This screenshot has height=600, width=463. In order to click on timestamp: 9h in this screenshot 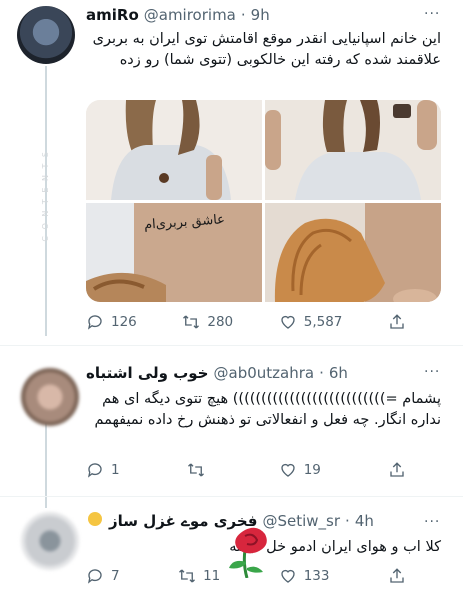, I will do `click(260, 15)`.